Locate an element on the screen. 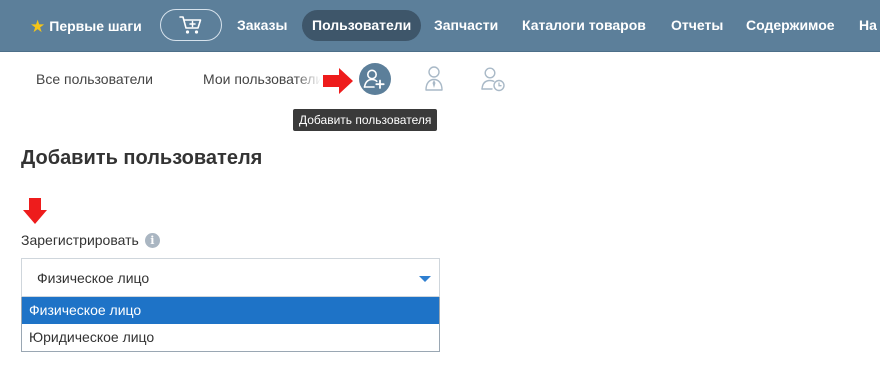 The image size is (880, 384). nav-users: Пользователи is located at coordinates (362, 25).